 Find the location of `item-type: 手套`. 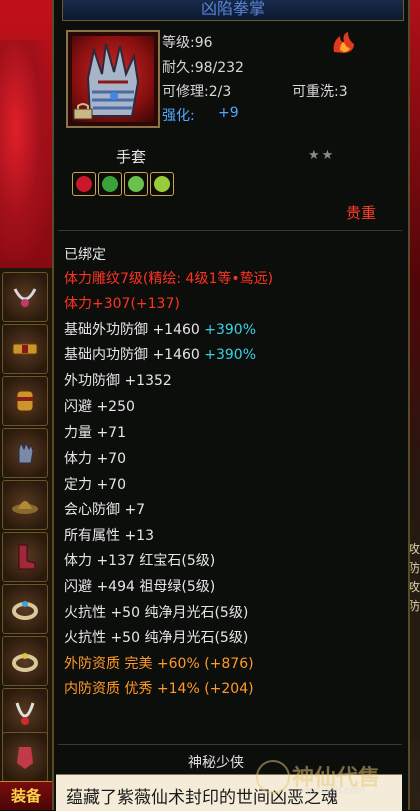

item-type: 手套 is located at coordinates (131, 157).